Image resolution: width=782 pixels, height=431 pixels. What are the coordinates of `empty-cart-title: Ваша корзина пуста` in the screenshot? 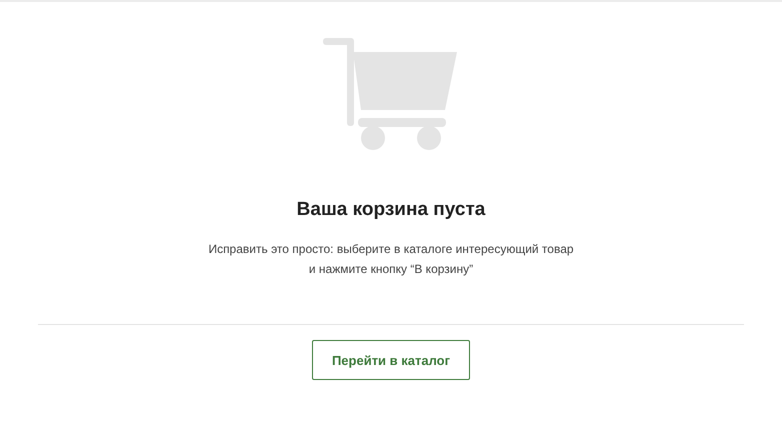 It's located at (391, 210).